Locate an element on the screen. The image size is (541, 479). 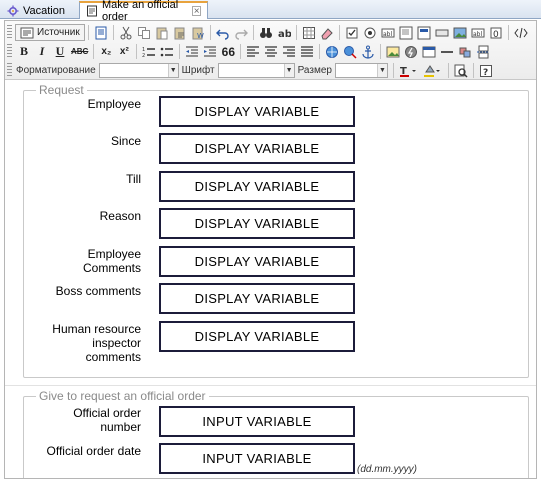
help-icon: ? is located at coordinates (485, 71).